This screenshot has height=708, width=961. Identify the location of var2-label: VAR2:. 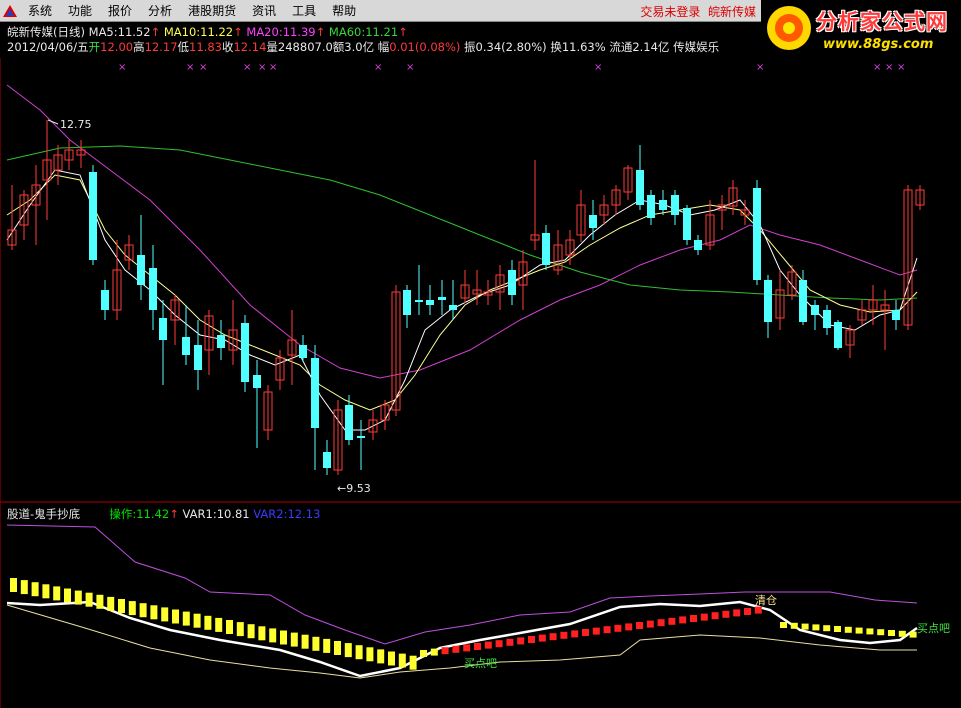
(270, 514).